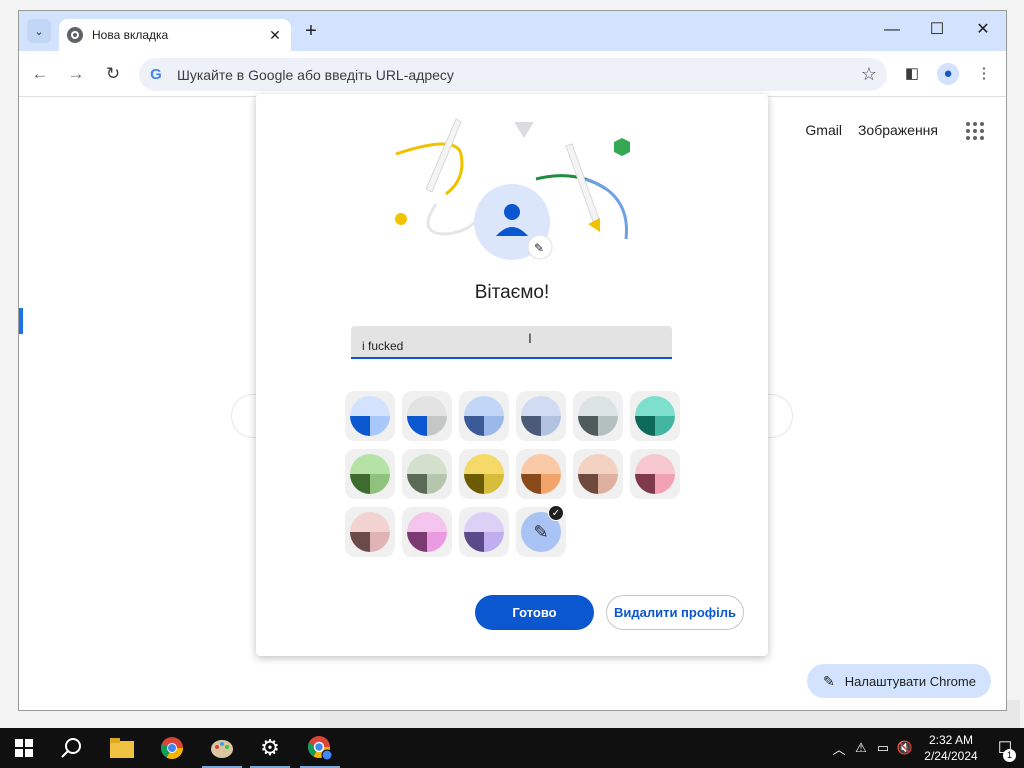  I want to click on tab-title: Нова вкладка, so click(130, 35).